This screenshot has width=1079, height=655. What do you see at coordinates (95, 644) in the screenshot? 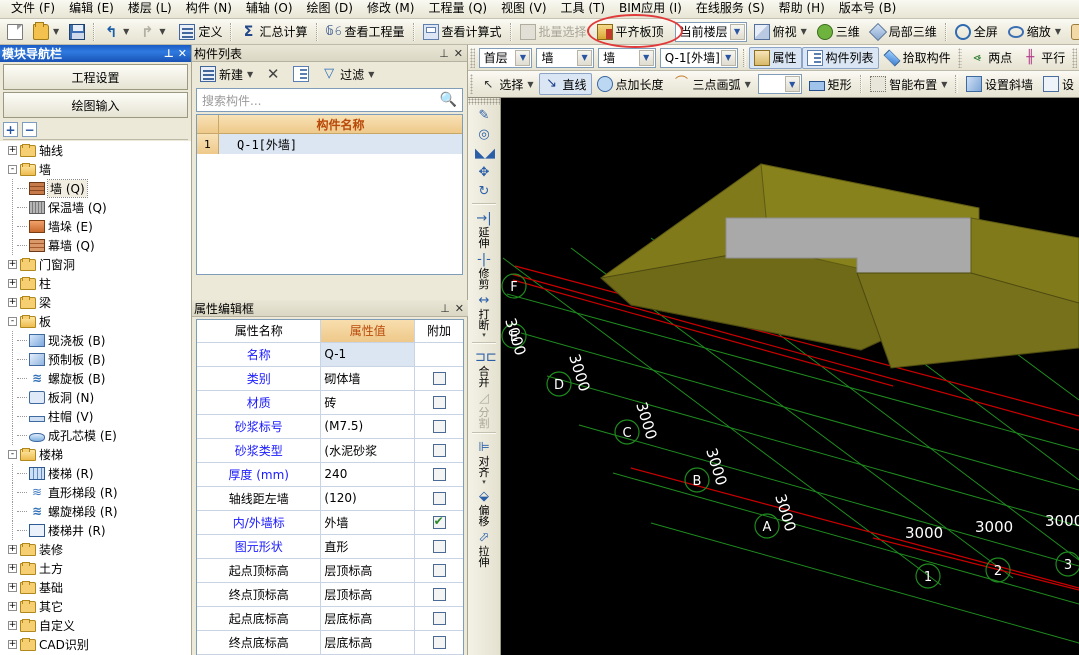
I see `tree-item-26: + CAD识别` at bounding box center [95, 644].